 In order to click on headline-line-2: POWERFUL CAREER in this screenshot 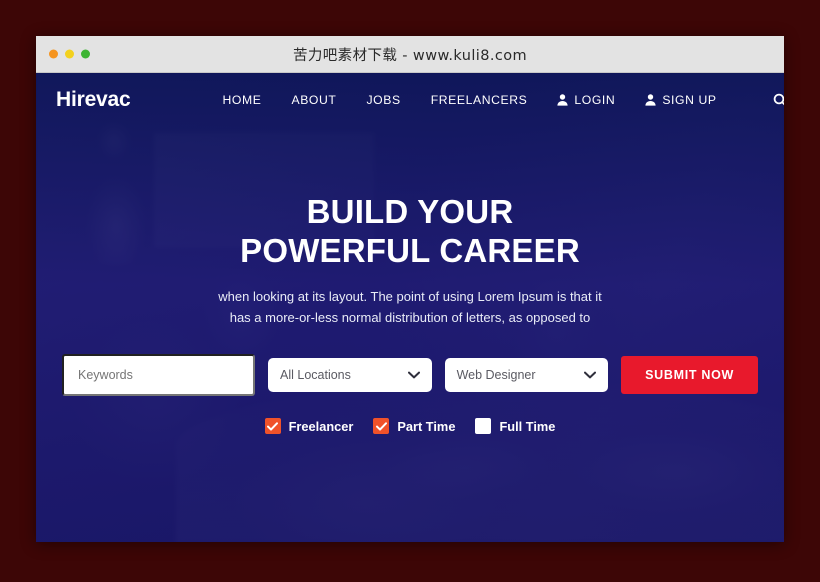, I will do `click(410, 250)`.